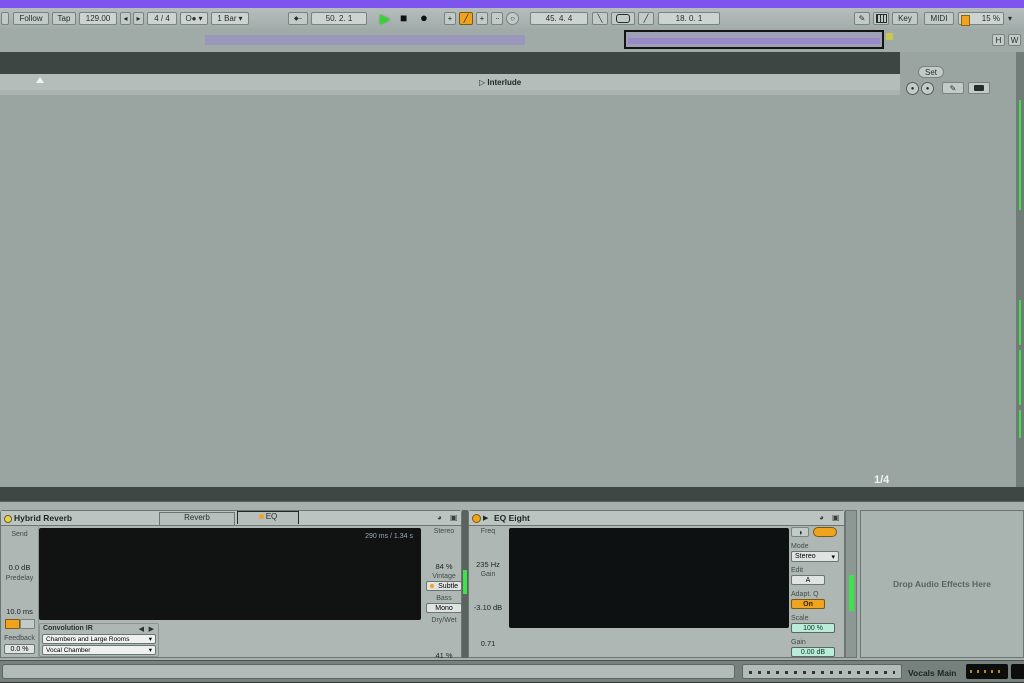 This screenshot has width=1024, height=683. Describe the element at coordinates (466, 18) in the screenshot. I see `automation-arm-button: ╱` at that location.